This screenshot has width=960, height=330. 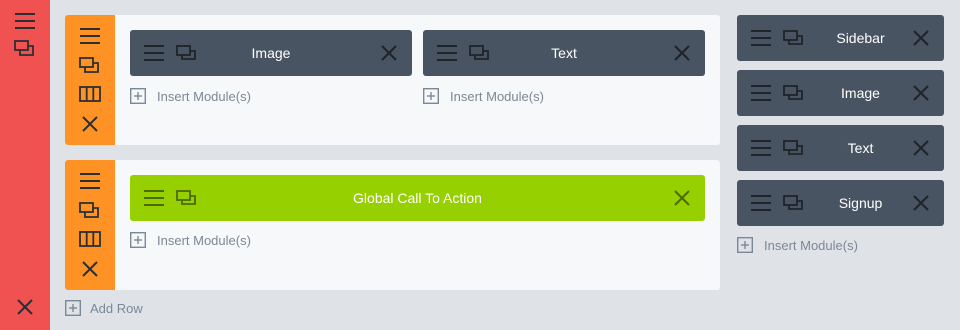 I want to click on section-close-icon, so click(x=25, y=307).